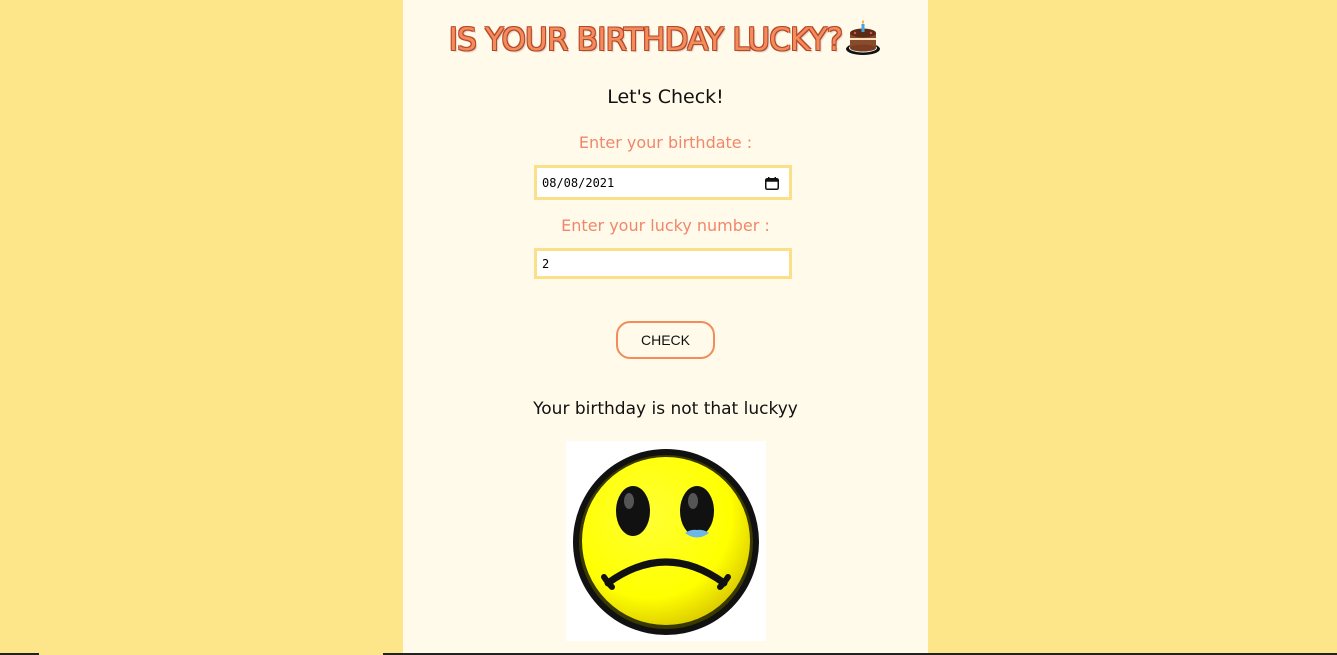 The height and width of the screenshot is (655, 1337). What do you see at coordinates (546, 263) in the screenshot?
I see `lucky-number-value: 2` at bounding box center [546, 263].